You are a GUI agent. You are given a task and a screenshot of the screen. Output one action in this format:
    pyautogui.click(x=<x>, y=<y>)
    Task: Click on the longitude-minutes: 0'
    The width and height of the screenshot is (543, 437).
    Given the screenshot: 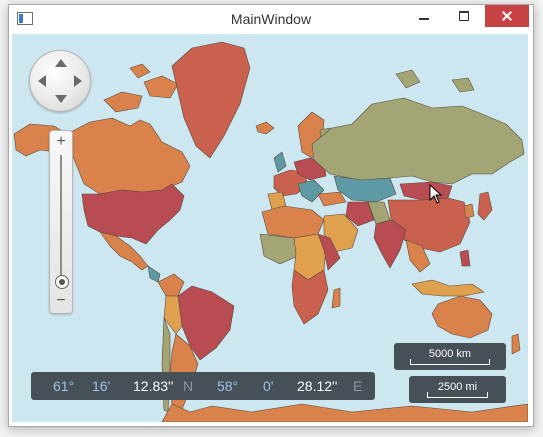 What is the action you would take?
    pyautogui.click(x=268, y=386)
    